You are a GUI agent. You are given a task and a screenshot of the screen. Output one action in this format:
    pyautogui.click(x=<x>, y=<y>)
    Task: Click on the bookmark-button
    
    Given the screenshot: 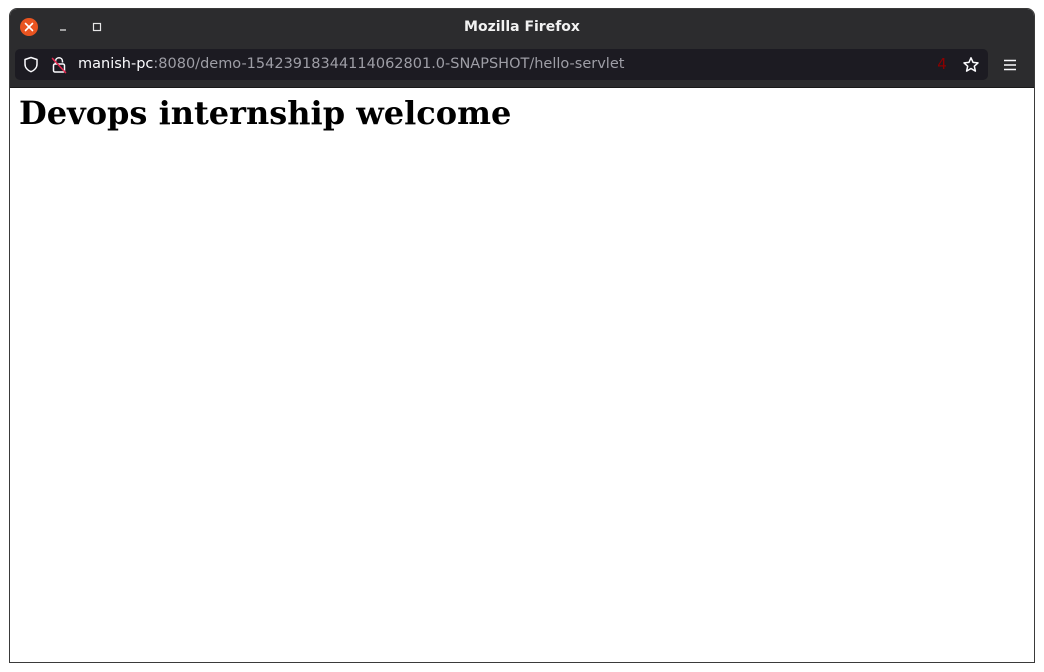 What is the action you would take?
    pyautogui.click(x=971, y=64)
    